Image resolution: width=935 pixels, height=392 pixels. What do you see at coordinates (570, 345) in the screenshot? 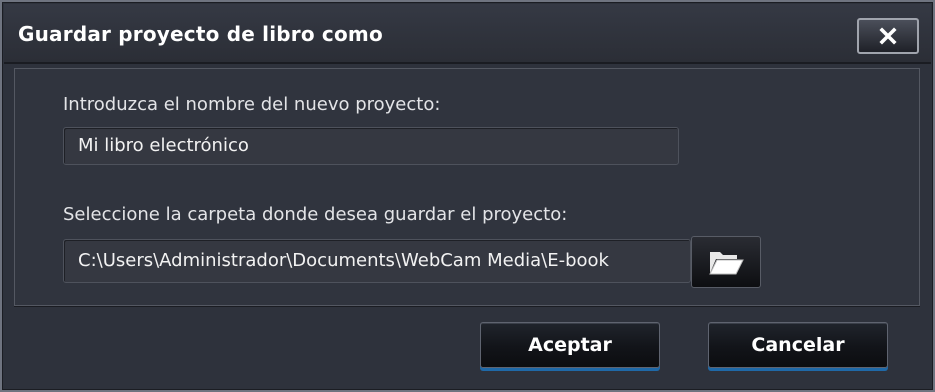
I see `accept-button: Aceptar` at bounding box center [570, 345].